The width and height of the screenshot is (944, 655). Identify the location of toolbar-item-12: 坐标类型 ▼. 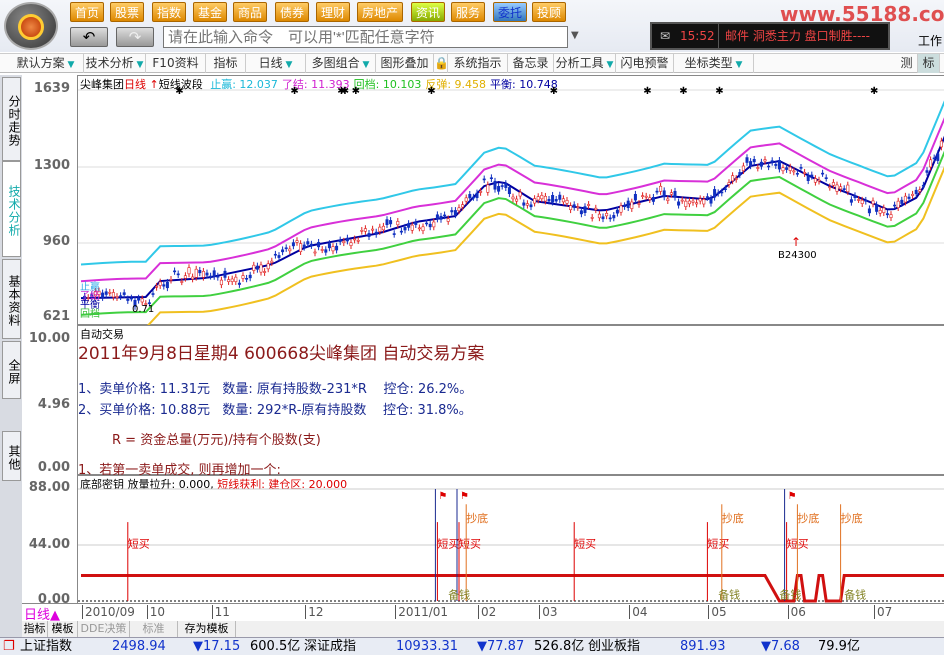
(714, 63).